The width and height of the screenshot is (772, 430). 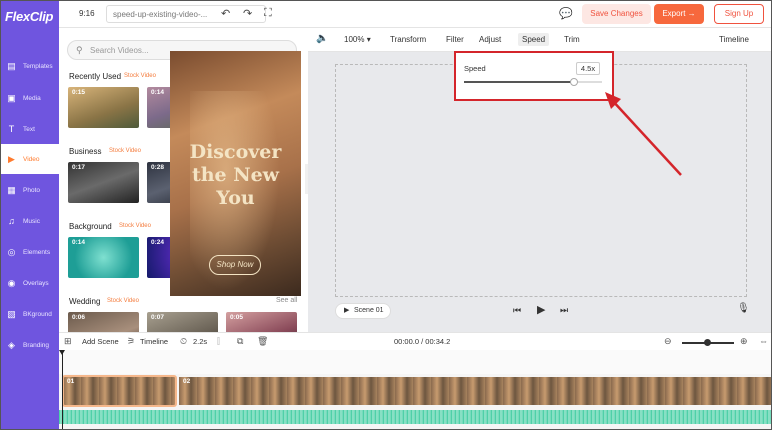 What do you see at coordinates (475, 68) in the screenshot?
I see `speed-label: Speed` at bounding box center [475, 68].